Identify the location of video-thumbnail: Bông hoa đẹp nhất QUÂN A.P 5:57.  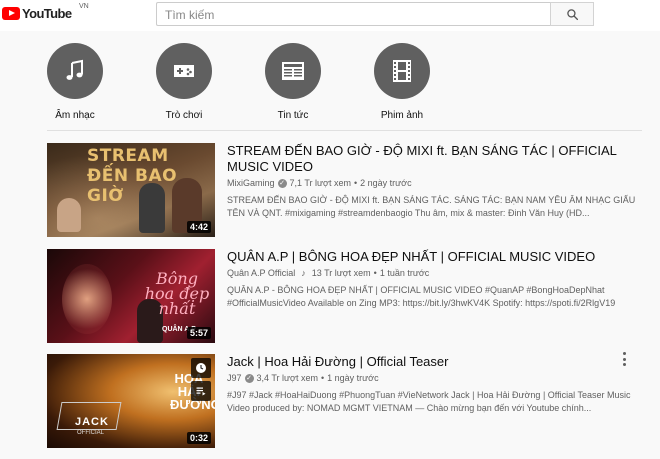
(131, 296).